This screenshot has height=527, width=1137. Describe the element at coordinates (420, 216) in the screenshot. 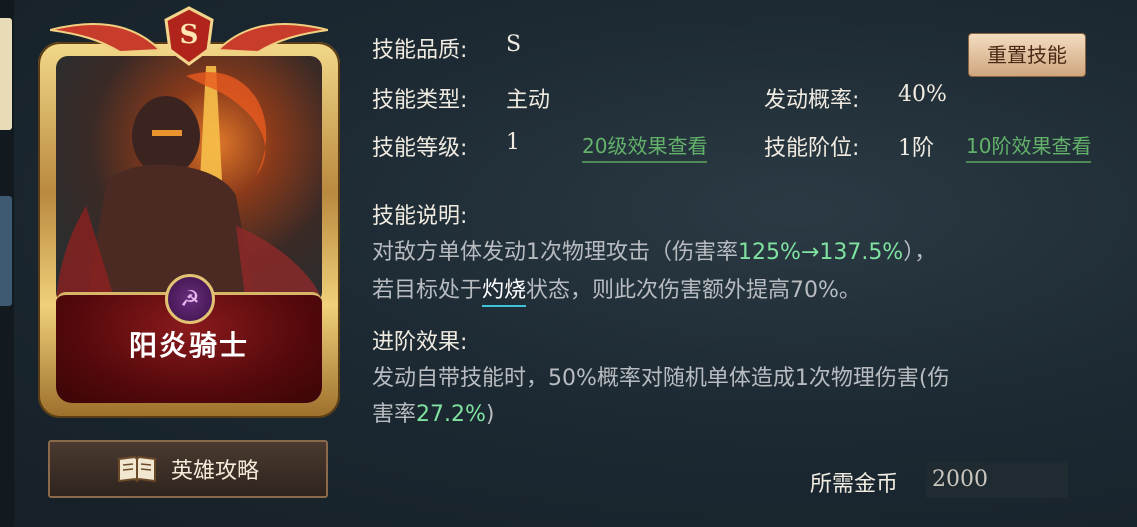

I see `skill-description-title: 技能说明:` at that location.